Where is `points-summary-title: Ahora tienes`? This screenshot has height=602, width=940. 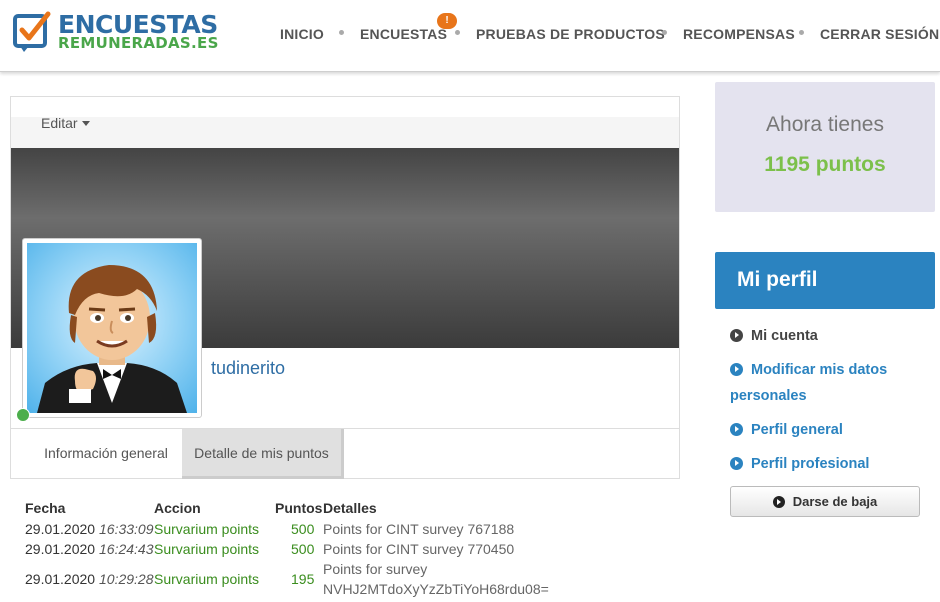 points-summary-title: Ahora tienes is located at coordinates (825, 124).